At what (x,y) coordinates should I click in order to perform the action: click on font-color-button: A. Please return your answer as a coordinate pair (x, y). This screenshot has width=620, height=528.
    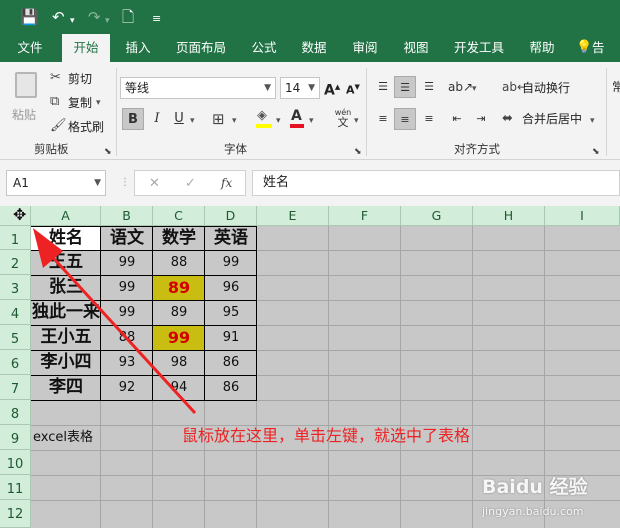
    Looking at the image, I should click on (298, 119).